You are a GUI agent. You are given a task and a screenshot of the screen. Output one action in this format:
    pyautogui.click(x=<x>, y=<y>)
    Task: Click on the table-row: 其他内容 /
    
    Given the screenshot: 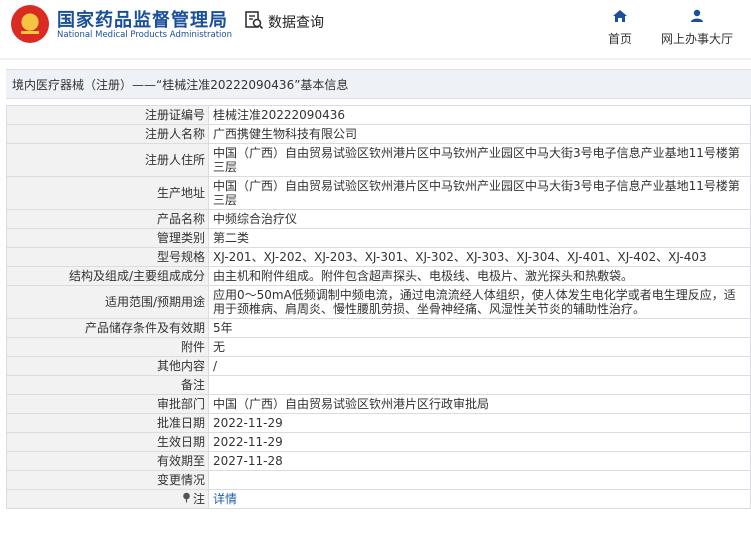 What is the action you would take?
    pyautogui.click(x=378, y=366)
    